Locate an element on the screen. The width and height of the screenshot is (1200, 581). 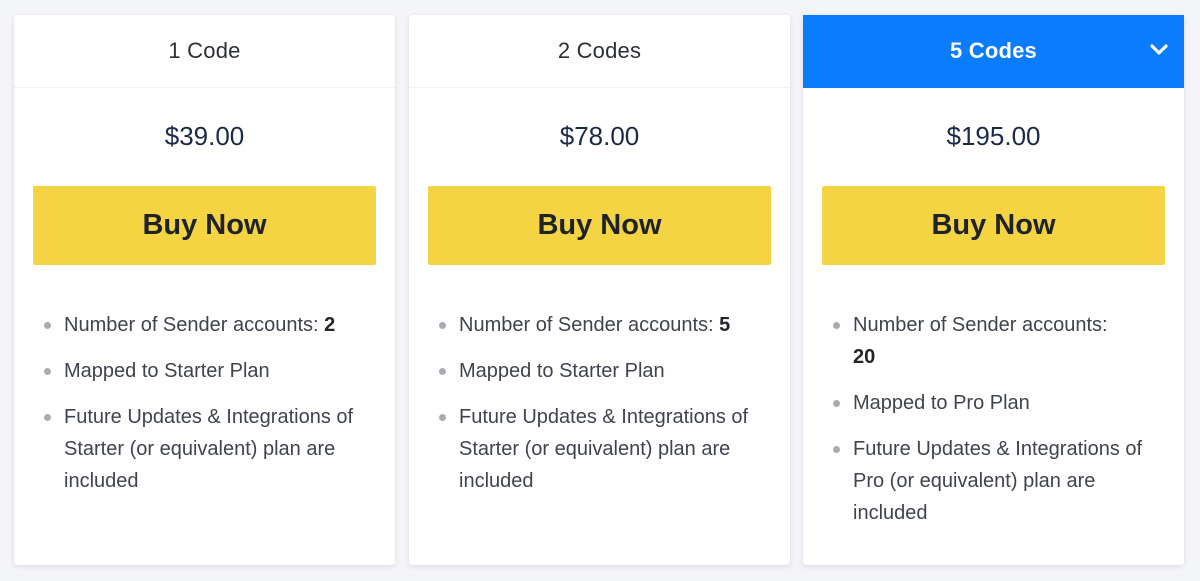
feature-item: Number of Sender accounts: 2 is located at coordinates (208, 325).